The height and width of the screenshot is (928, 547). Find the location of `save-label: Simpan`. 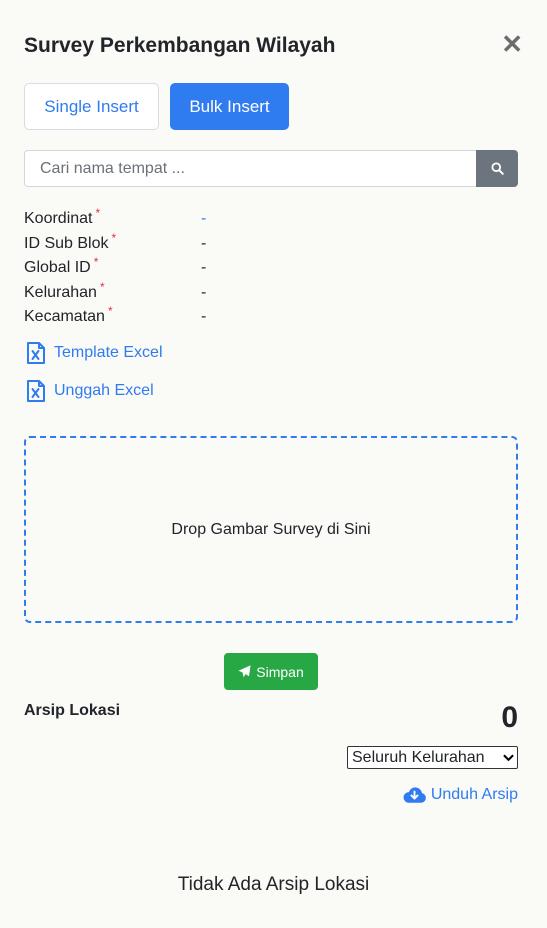

save-label: Simpan is located at coordinates (280, 671).